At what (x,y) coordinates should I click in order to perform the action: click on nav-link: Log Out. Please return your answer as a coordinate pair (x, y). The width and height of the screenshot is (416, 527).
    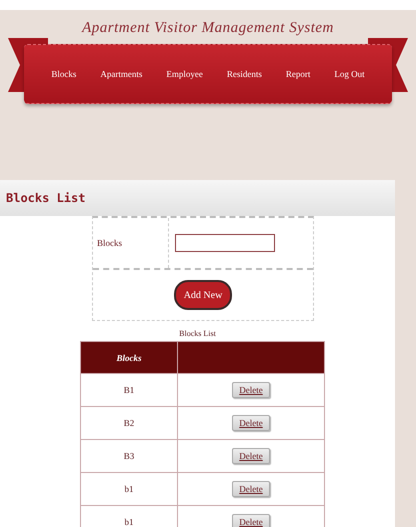
    Looking at the image, I should click on (349, 74).